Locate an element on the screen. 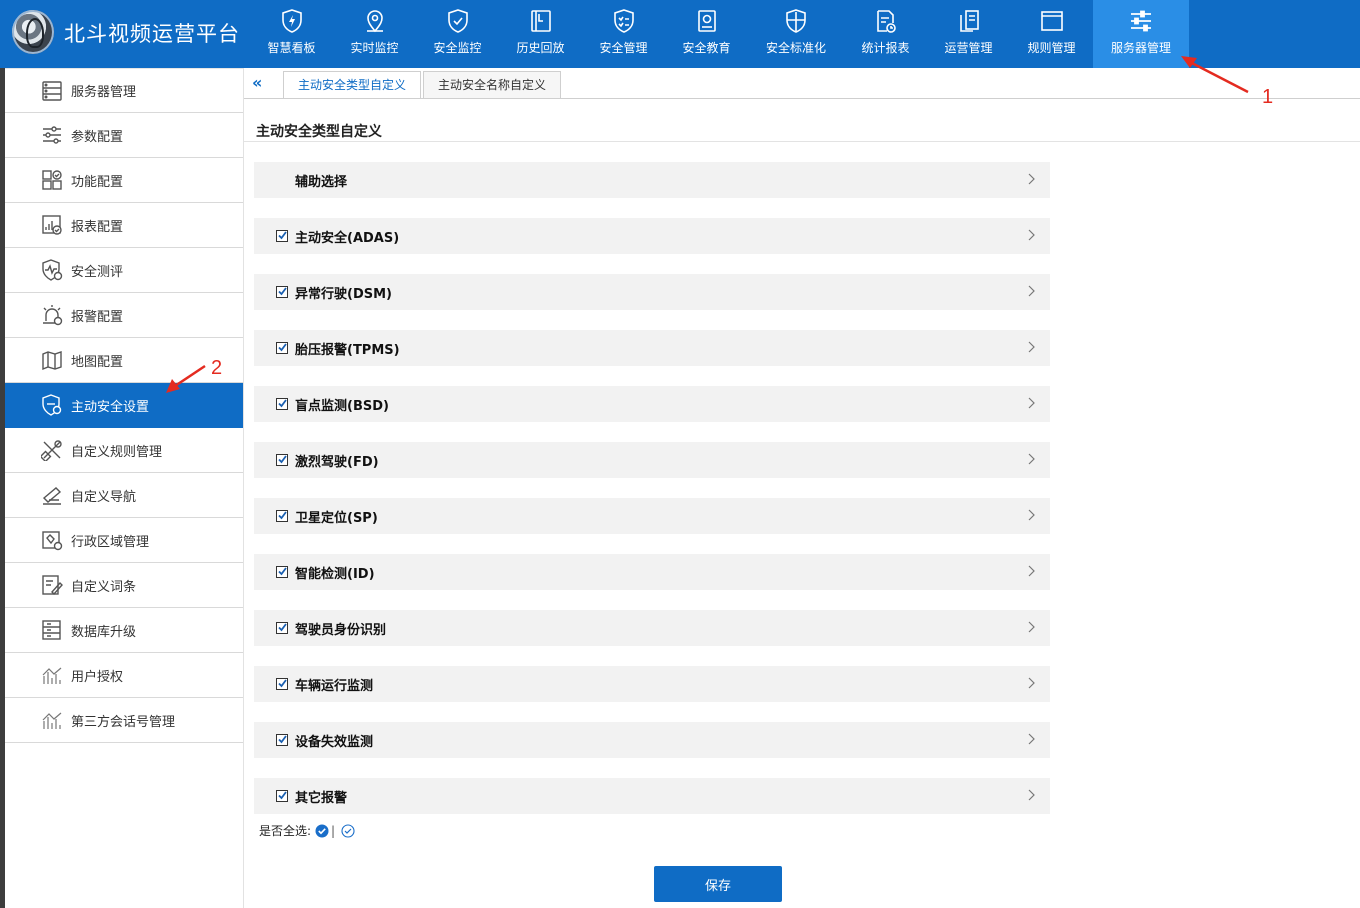 This screenshot has width=1360, height=908. category-label: 设备失效监测 is located at coordinates (334, 742).